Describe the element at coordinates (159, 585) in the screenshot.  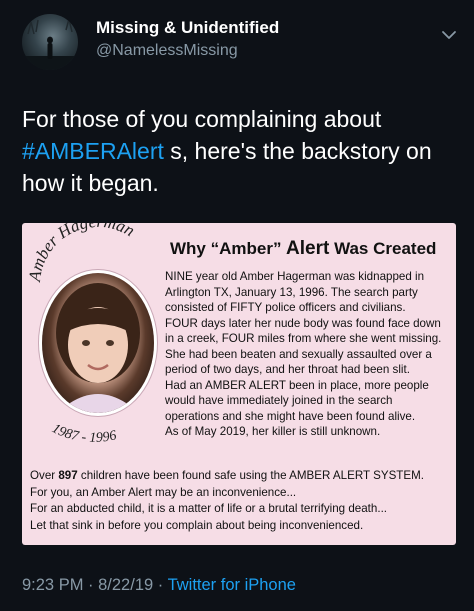
I see `tweet-meta: 9:23 PM · 8/22/19 · Twitter for iPhone` at that location.